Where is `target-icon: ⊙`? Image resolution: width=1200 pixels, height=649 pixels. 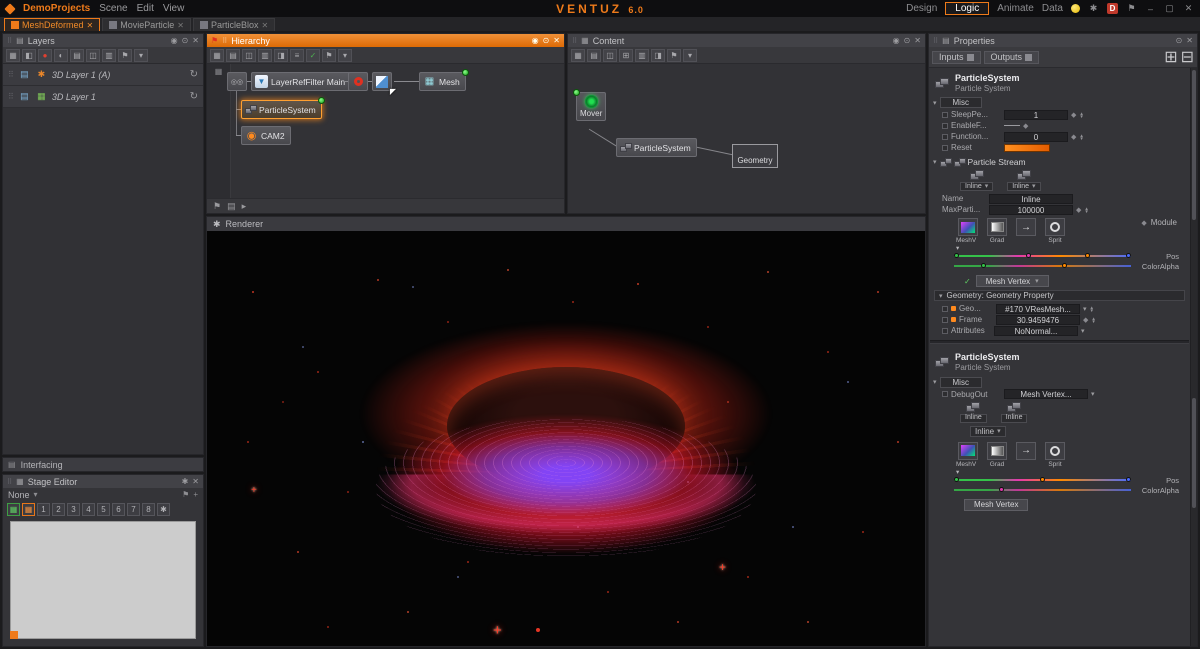
target-icon: ⊙ is located at coordinates (185, 40).